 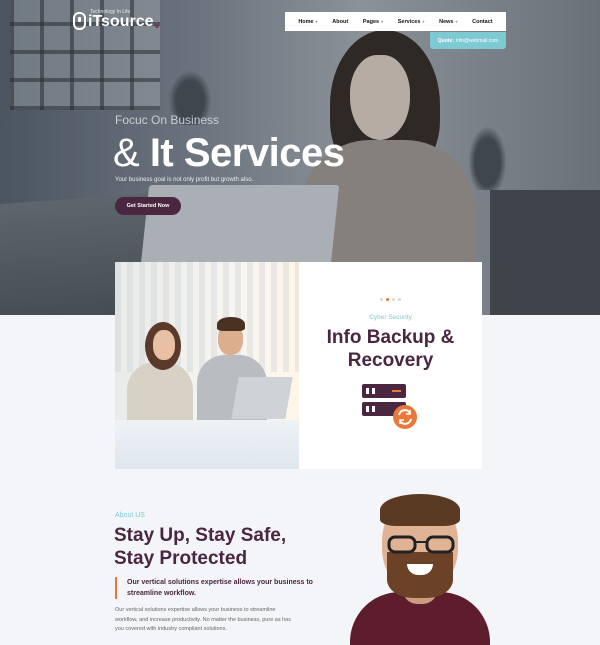 I want to click on feature-office-photo, so click(x=207, y=365).